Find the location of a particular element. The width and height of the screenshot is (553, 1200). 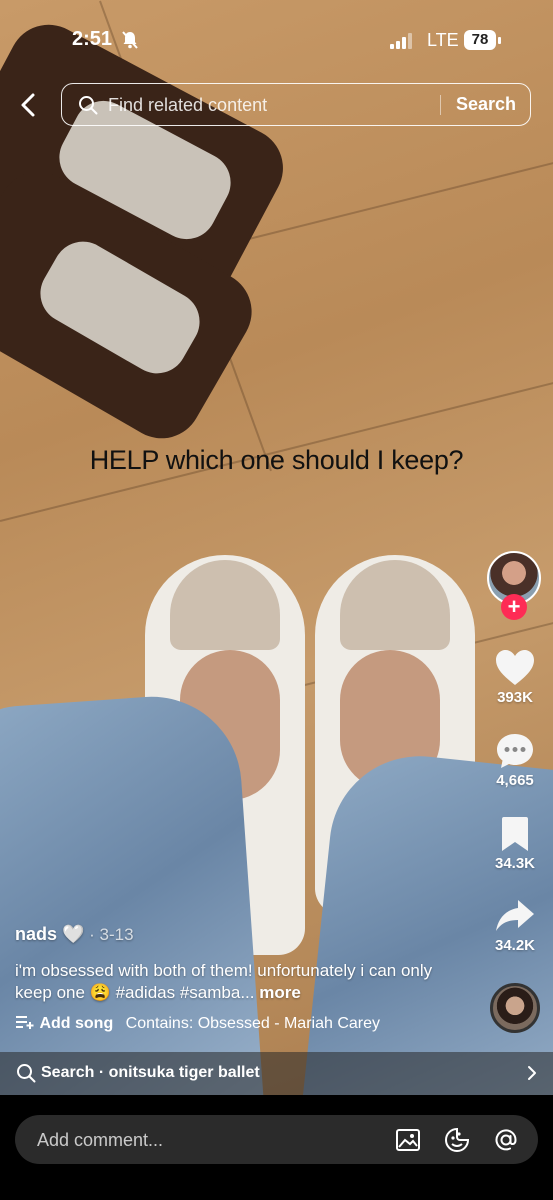

post-date: · 3-13 is located at coordinates (109, 934).